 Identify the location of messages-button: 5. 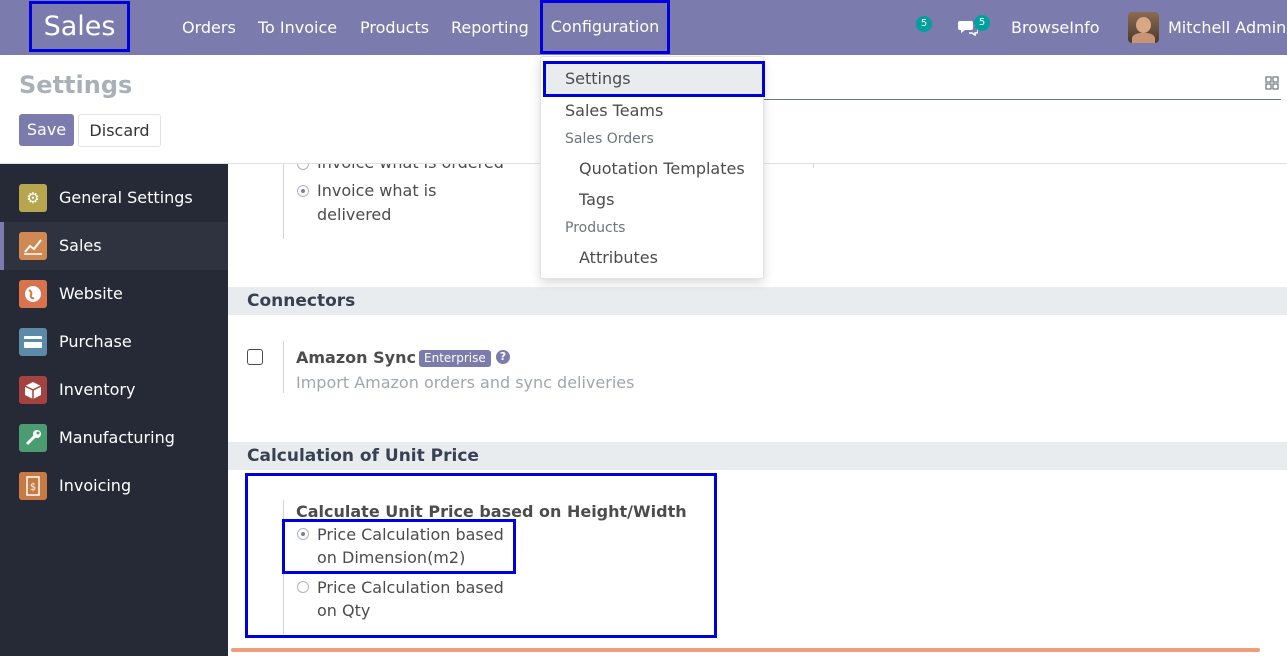
(976, 26).